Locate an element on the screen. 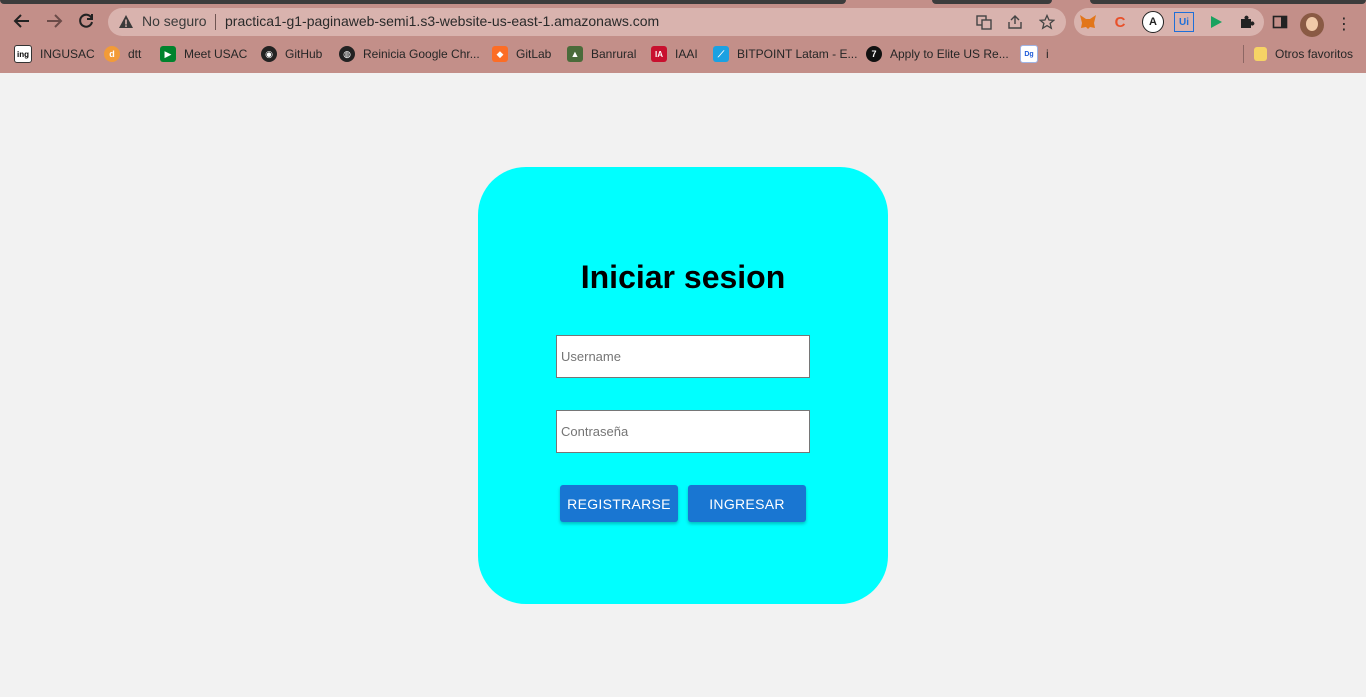  bookmark-label: dtt is located at coordinates (135, 54).